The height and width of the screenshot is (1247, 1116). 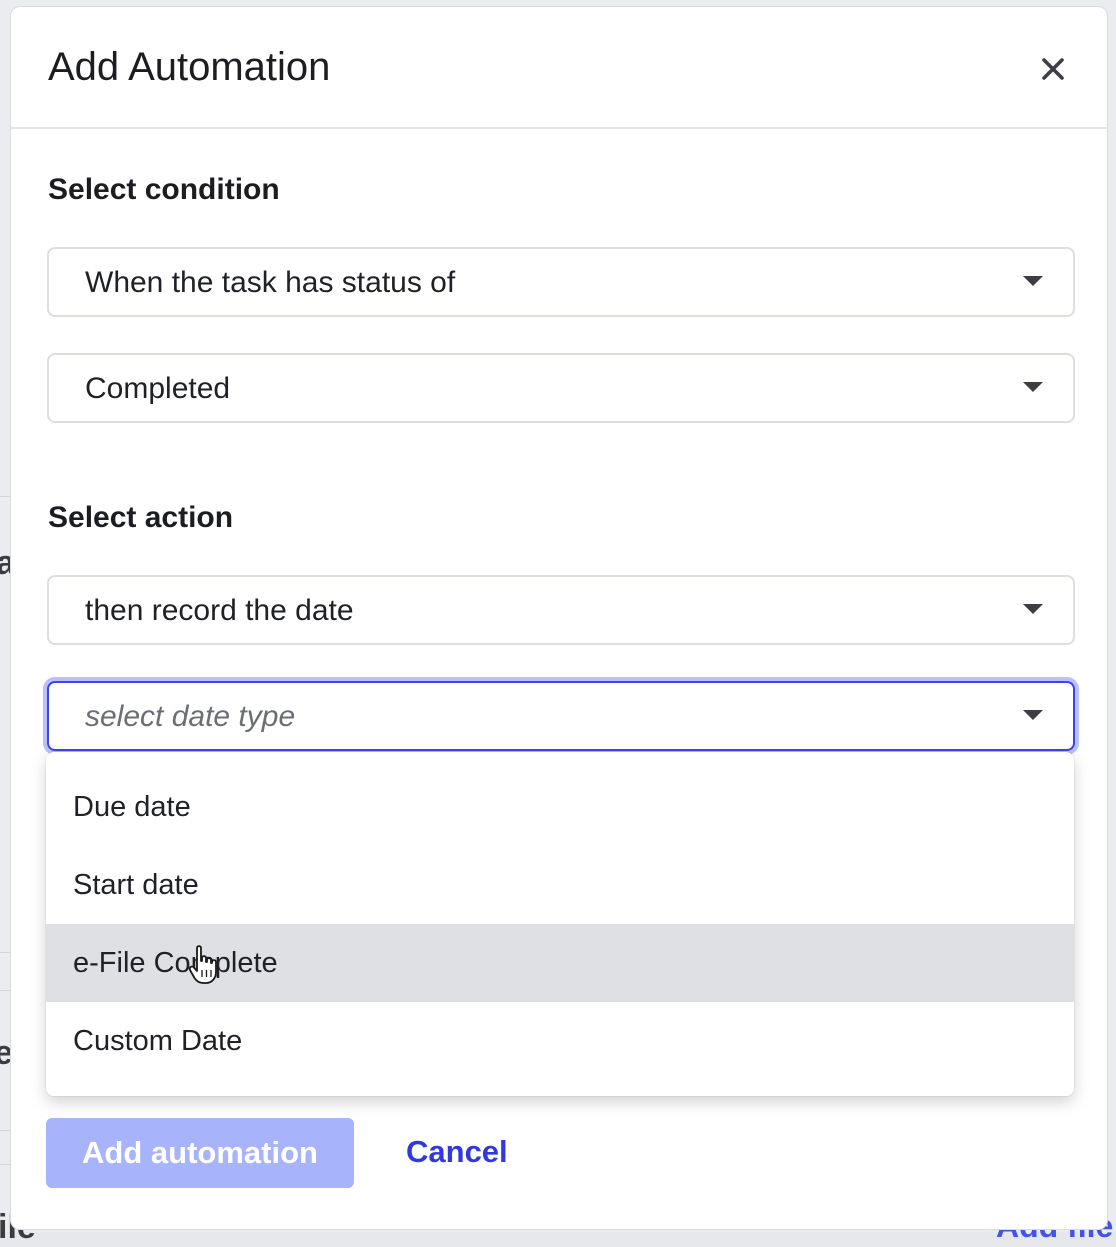 I want to click on cancel-button: Cancel, so click(x=457, y=1152).